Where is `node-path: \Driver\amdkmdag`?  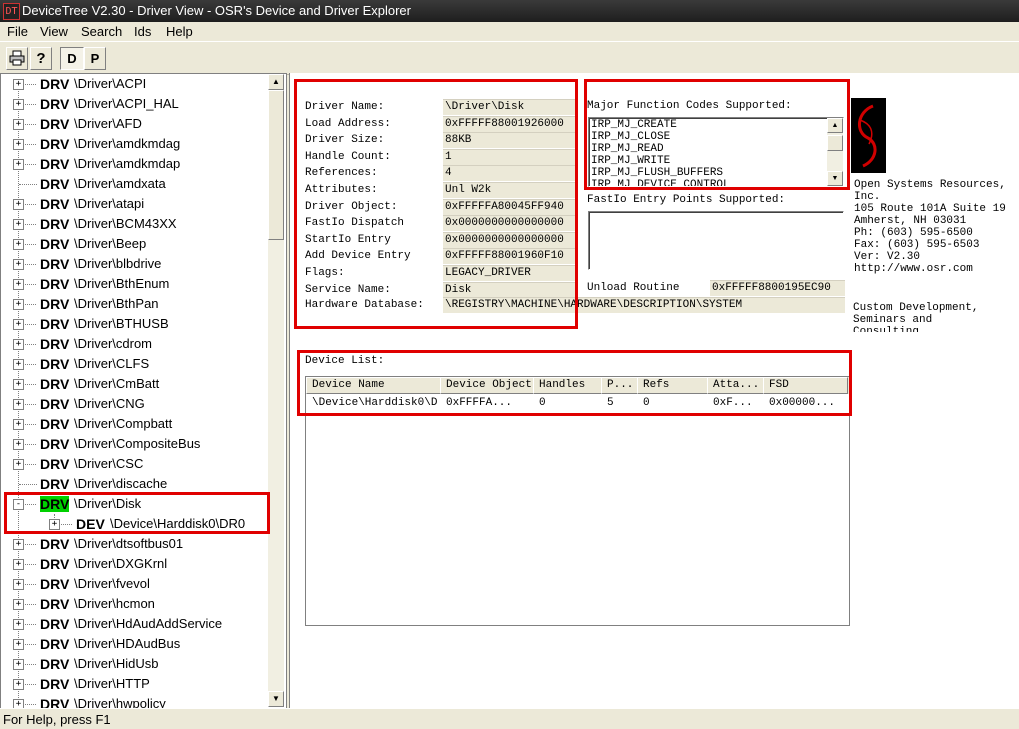
node-path: \Driver\amdkmdag is located at coordinates (127, 143).